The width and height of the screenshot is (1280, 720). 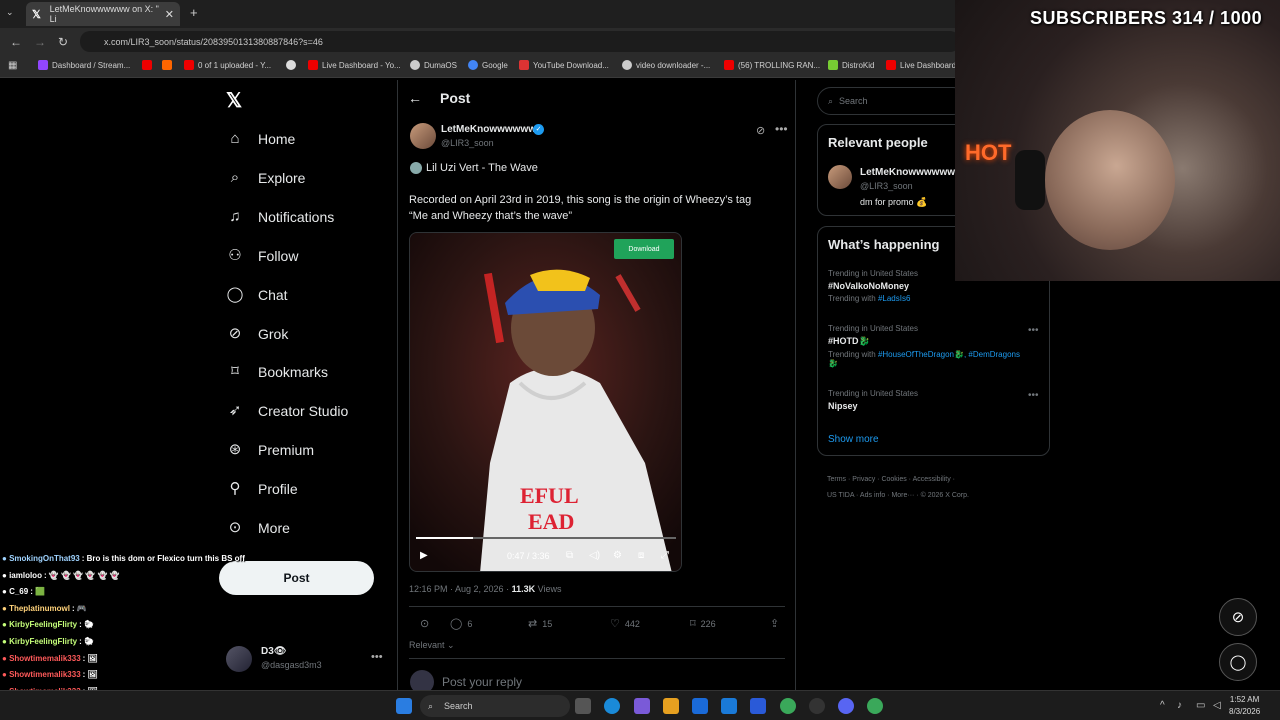 What do you see at coordinates (10, 12) in the screenshot?
I see `tab-list-icon: ⌄` at bounding box center [10, 12].